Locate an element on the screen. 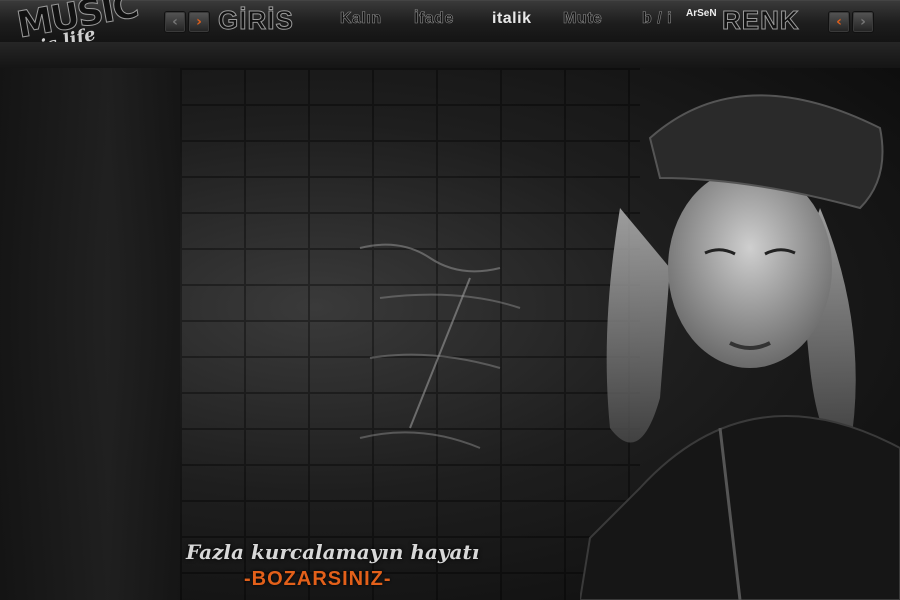  menu-italik: italik is located at coordinates (511, 19).